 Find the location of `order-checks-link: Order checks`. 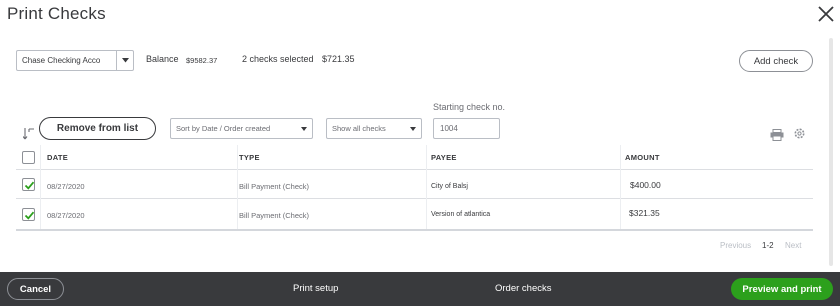

order-checks-link: Order checks is located at coordinates (523, 288).